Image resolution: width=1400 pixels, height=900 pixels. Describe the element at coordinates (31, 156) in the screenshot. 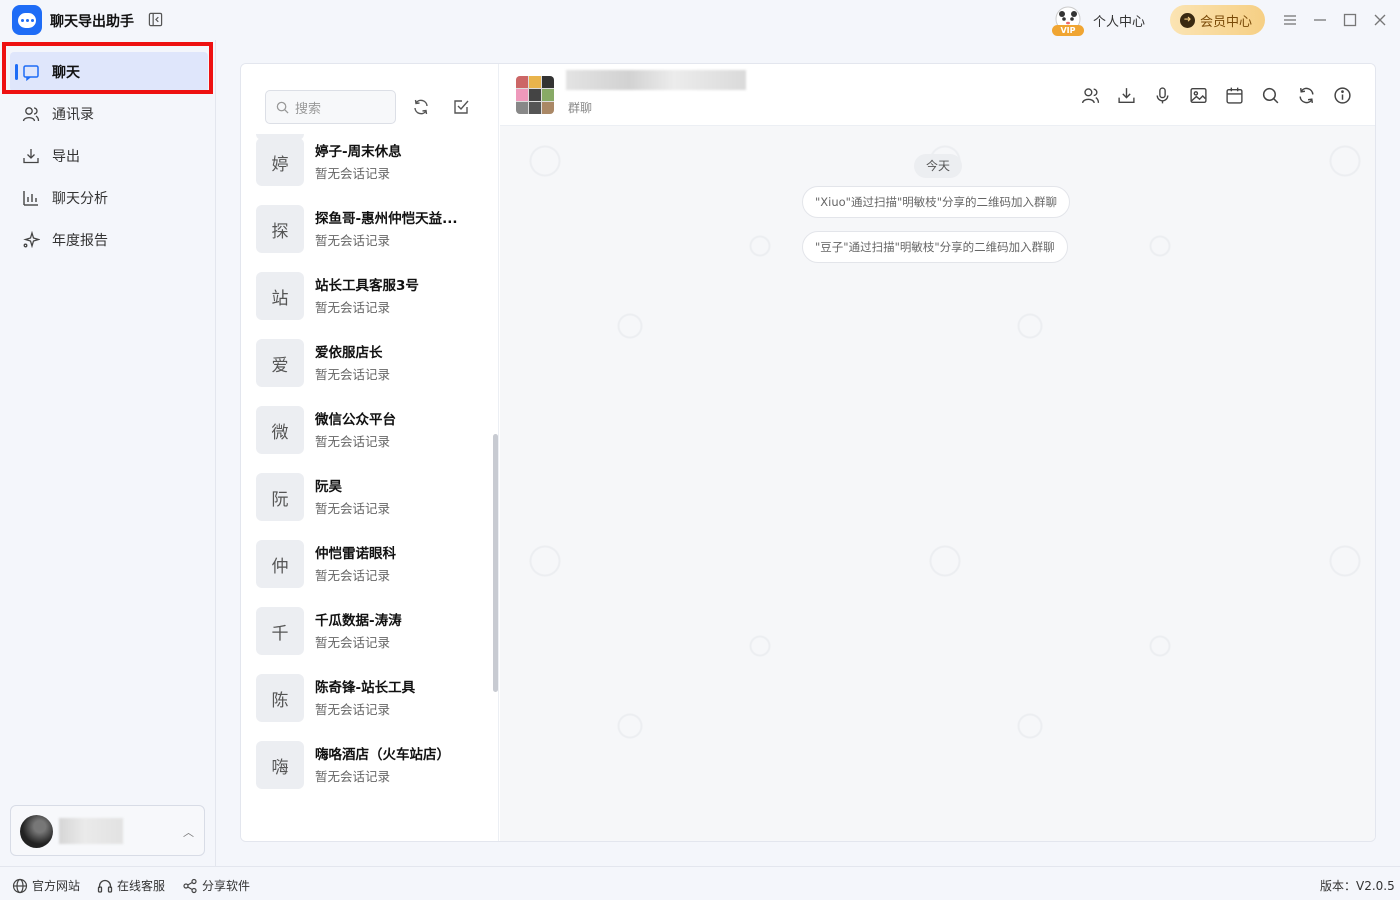

I see `export-icon` at that location.